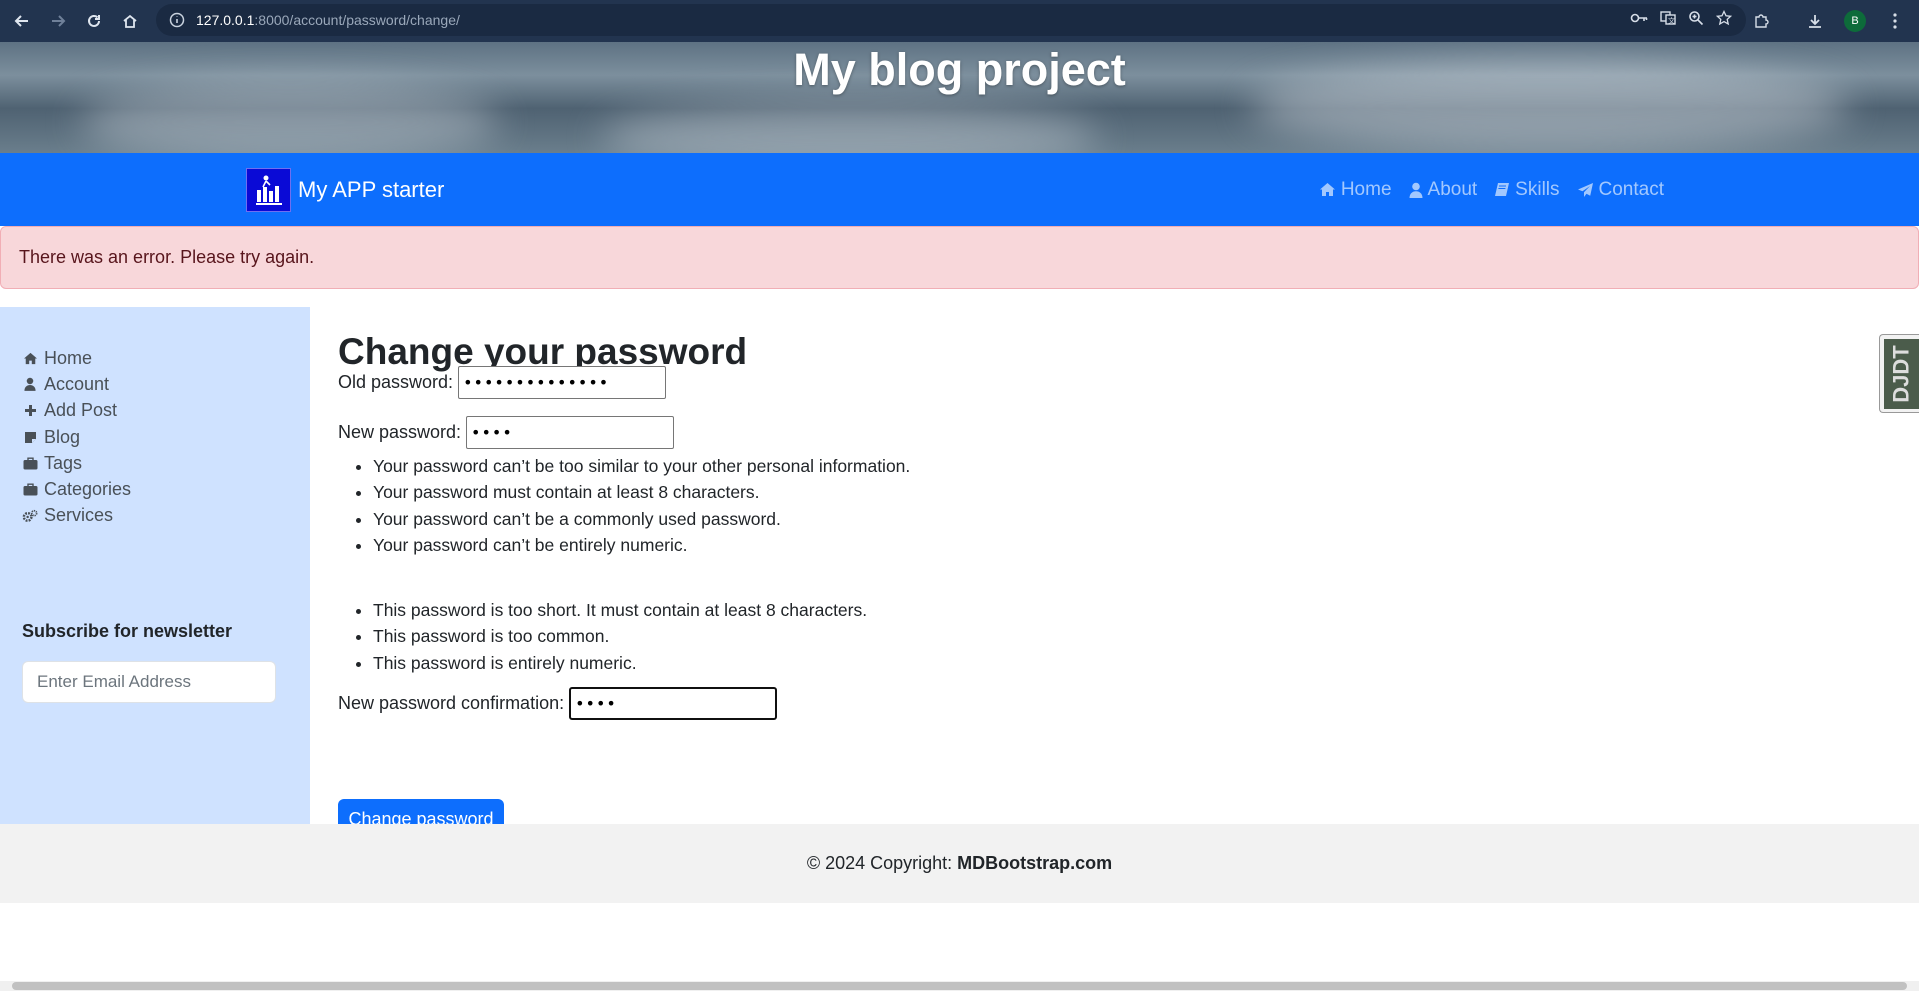 The image size is (1919, 991). Describe the element at coordinates (62, 436) in the screenshot. I see `sidebar-item-label: Blog` at that location.